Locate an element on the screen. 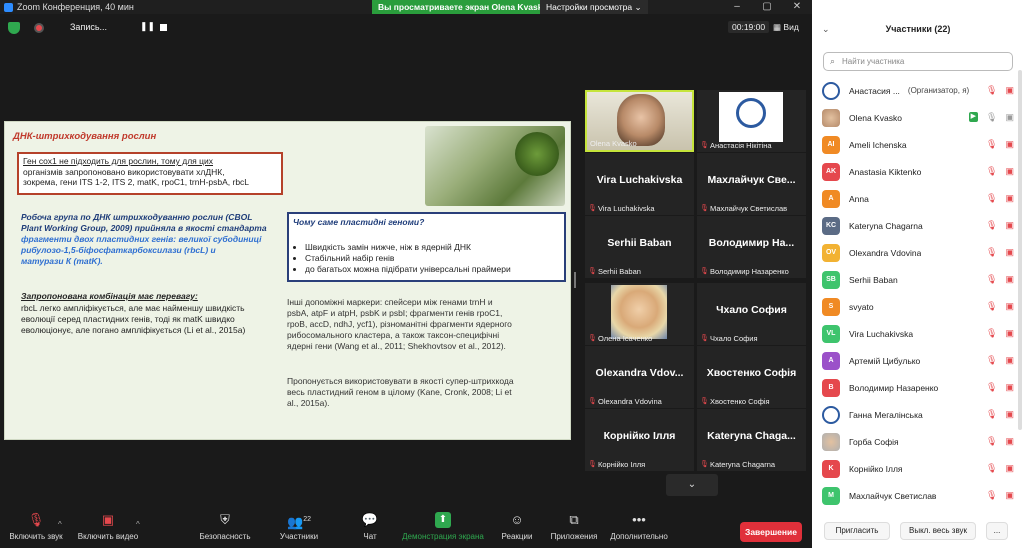 The height and width of the screenshot is (548, 1024). end-meeting-button: Завершение is located at coordinates (771, 532).